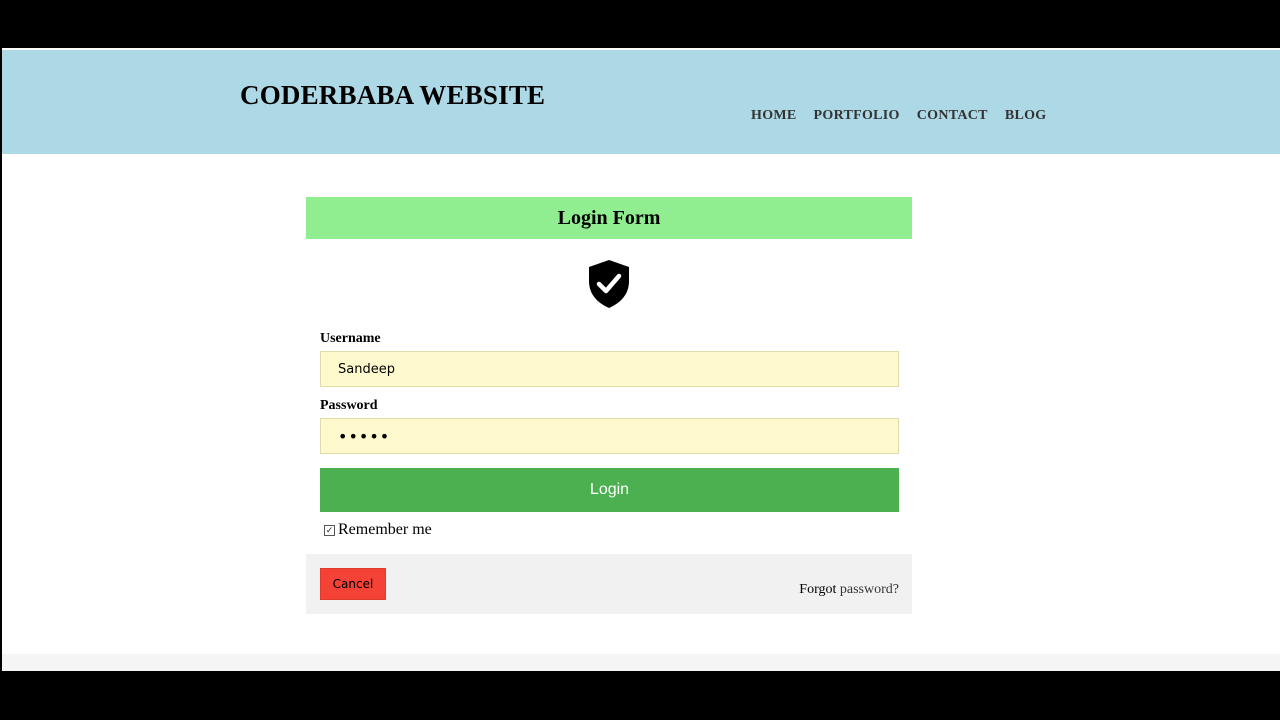 This screenshot has width=1280, height=720. What do you see at coordinates (609, 490) in the screenshot?
I see `login-button: Login` at bounding box center [609, 490].